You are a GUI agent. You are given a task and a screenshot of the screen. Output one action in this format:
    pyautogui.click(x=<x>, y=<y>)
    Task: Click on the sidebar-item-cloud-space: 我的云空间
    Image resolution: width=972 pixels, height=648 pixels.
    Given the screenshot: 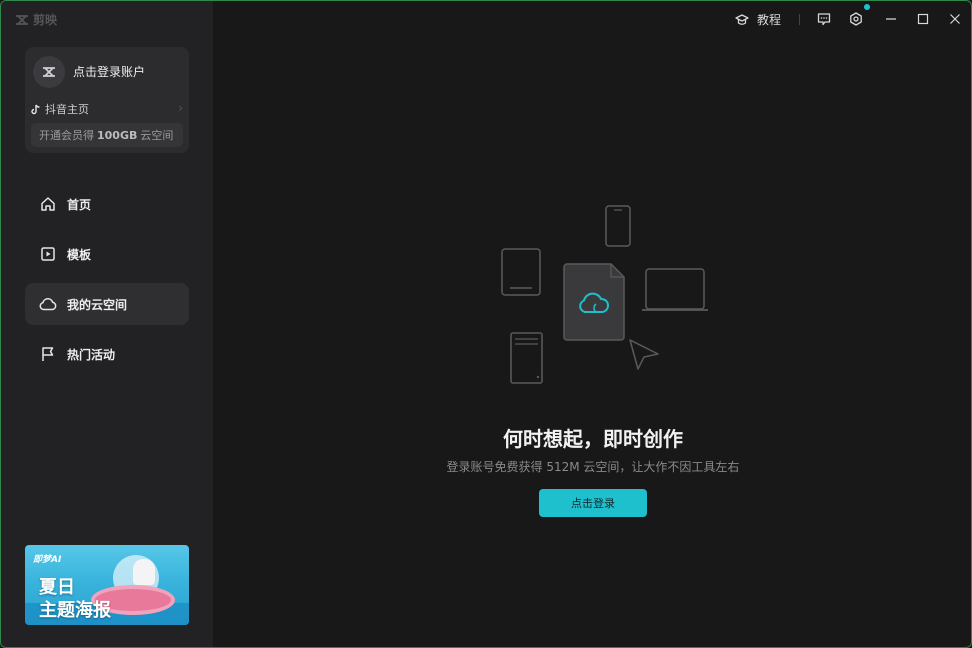 What is the action you would take?
    pyautogui.click(x=107, y=304)
    